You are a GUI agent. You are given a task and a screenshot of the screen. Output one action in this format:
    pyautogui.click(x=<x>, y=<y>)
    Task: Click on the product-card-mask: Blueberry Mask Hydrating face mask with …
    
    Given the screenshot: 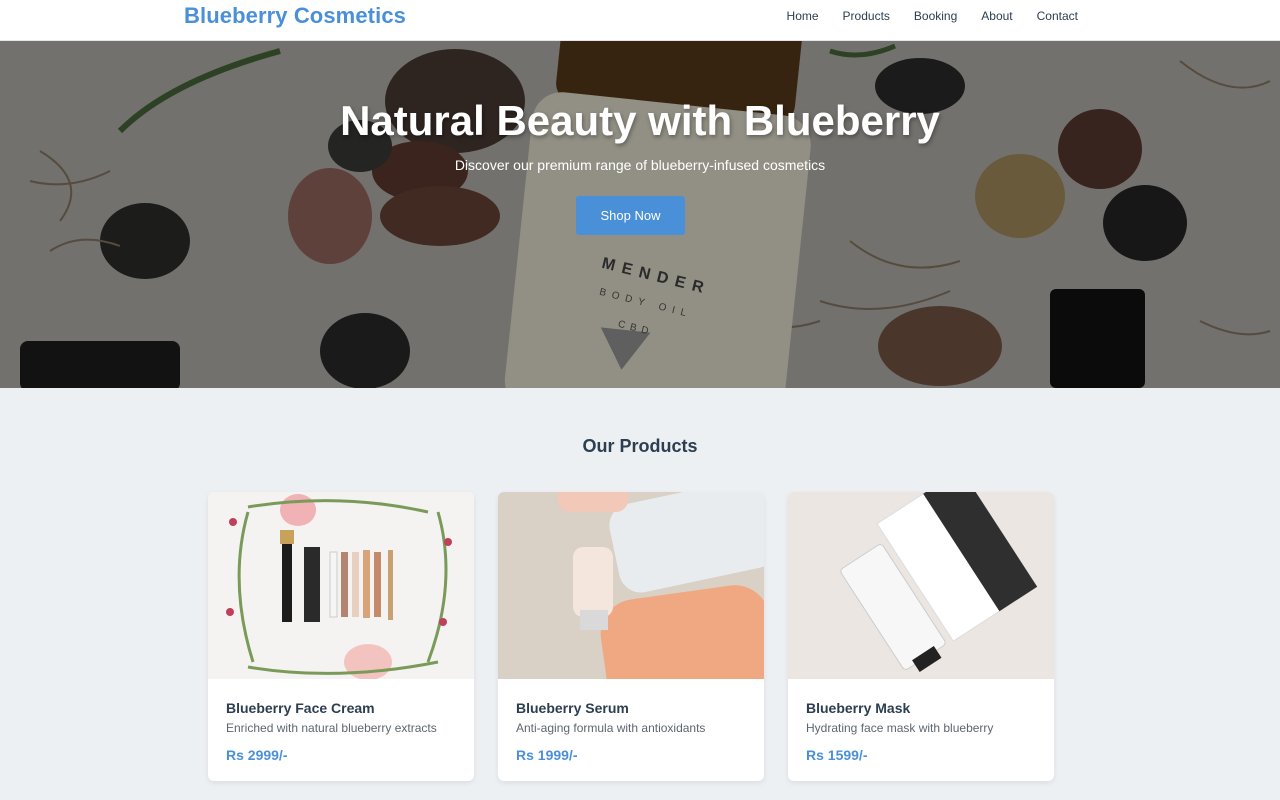 What is the action you would take?
    pyautogui.click(x=921, y=636)
    